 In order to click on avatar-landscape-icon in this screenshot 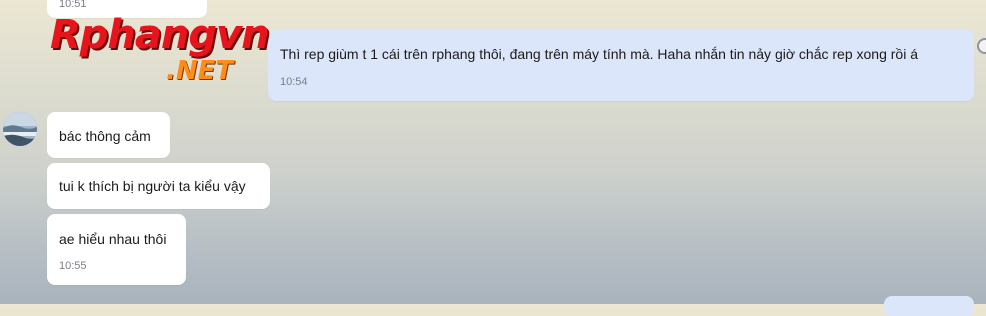, I will do `click(20, 129)`.